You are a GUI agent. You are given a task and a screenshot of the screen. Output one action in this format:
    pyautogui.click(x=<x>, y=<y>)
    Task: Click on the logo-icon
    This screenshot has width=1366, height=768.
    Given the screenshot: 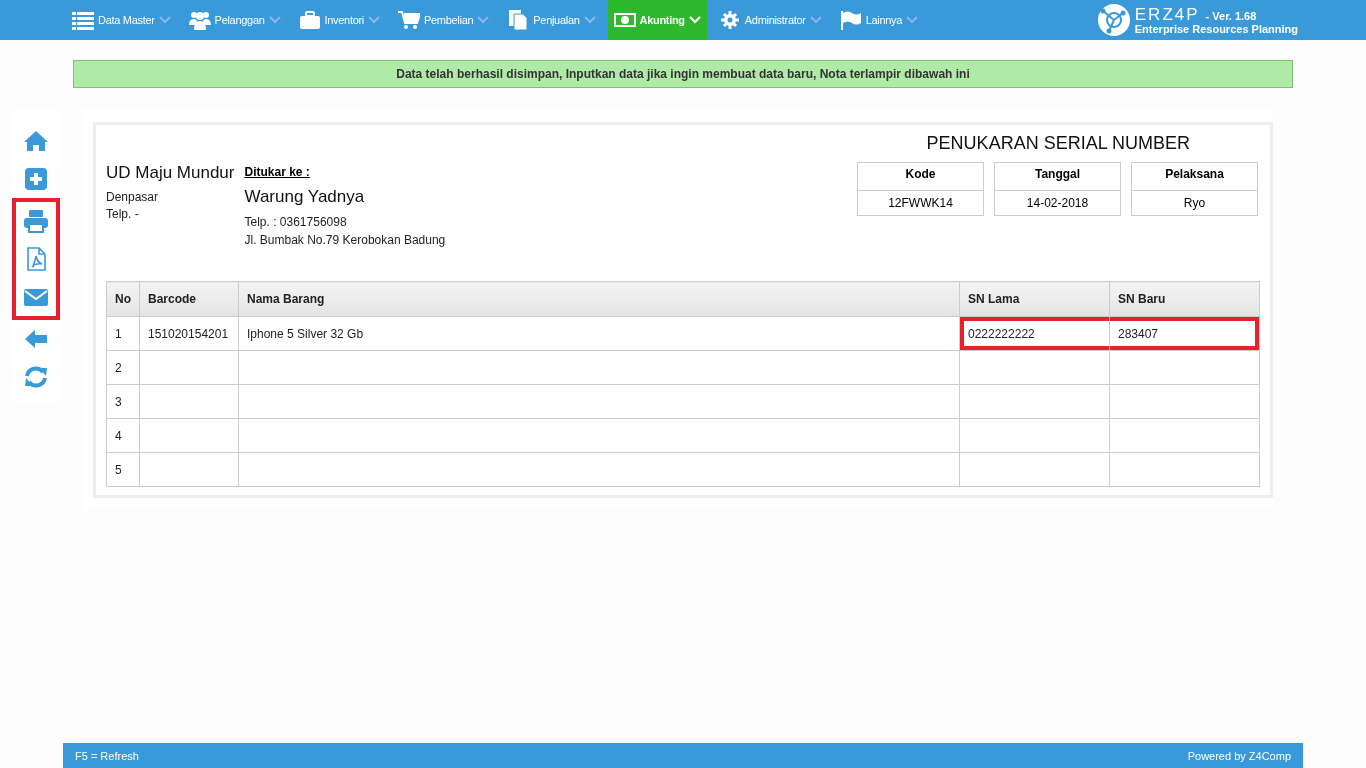 What is the action you would take?
    pyautogui.click(x=1113, y=20)
    